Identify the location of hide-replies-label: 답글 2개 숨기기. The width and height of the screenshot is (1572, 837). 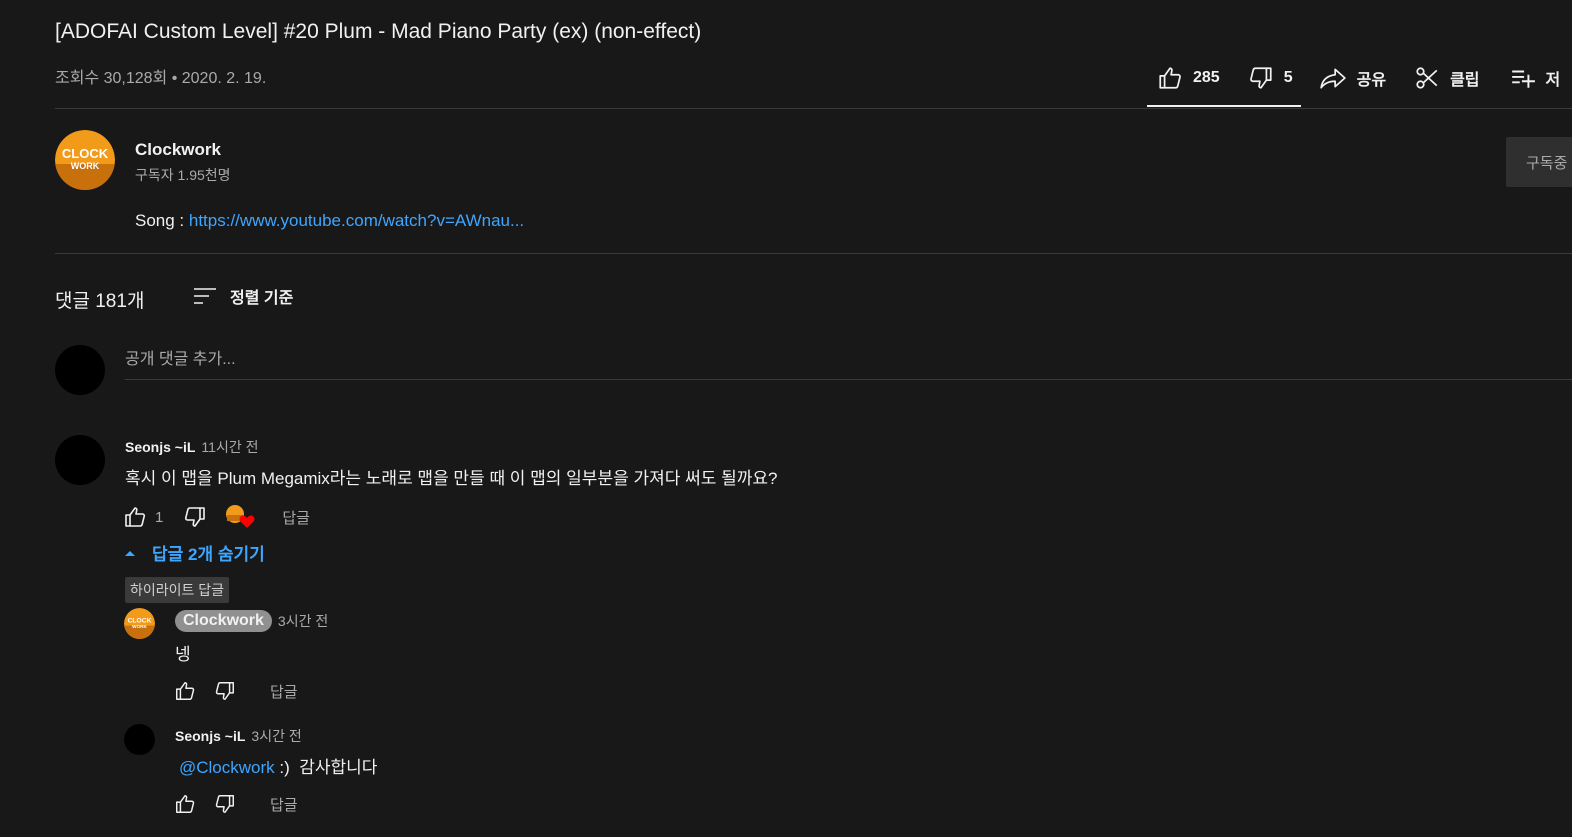
(208, 554).